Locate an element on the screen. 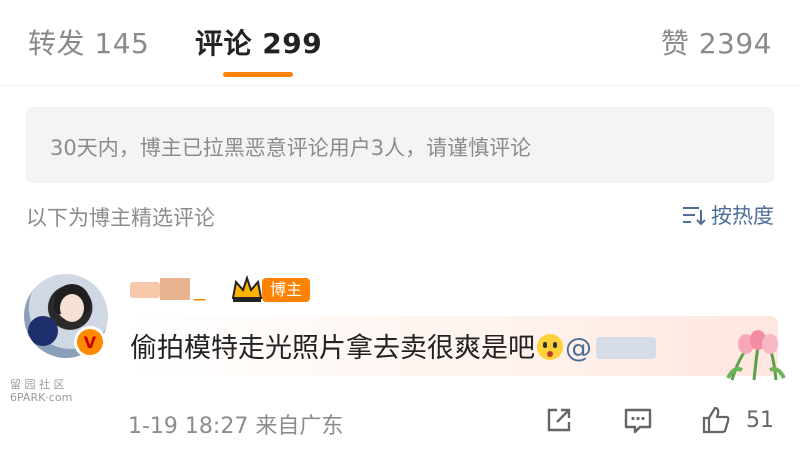 The height and width of the screenshot is (453, 800). tab-repost-label: 转发 is located at coordinates (57, 43).